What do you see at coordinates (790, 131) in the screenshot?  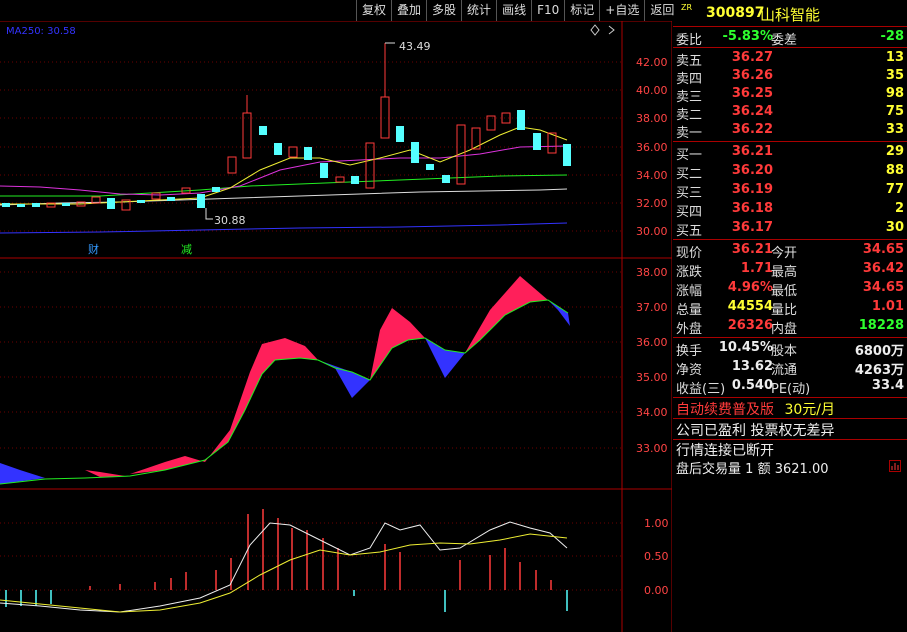 I see `ask-row: 卖一 36.22 33` at bounding box center [790, 131].